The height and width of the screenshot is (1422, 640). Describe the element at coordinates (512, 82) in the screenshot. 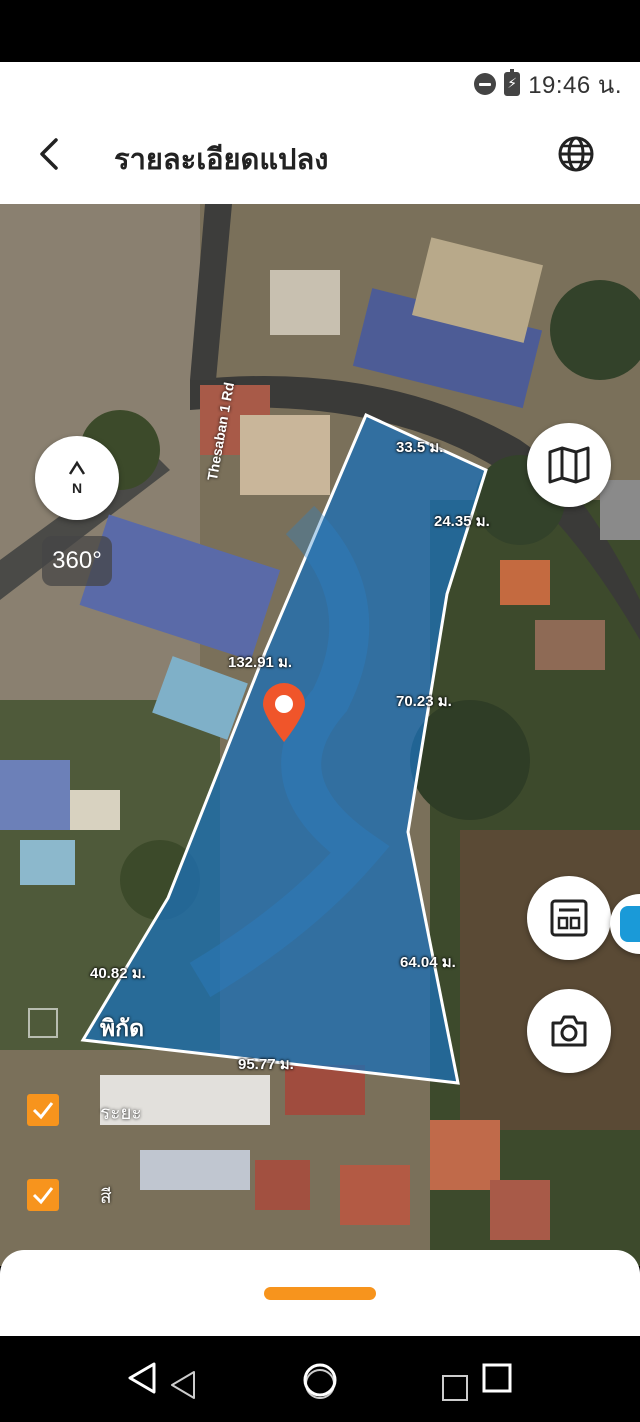

I see `battery-charging-icon: ⚡` at that location.